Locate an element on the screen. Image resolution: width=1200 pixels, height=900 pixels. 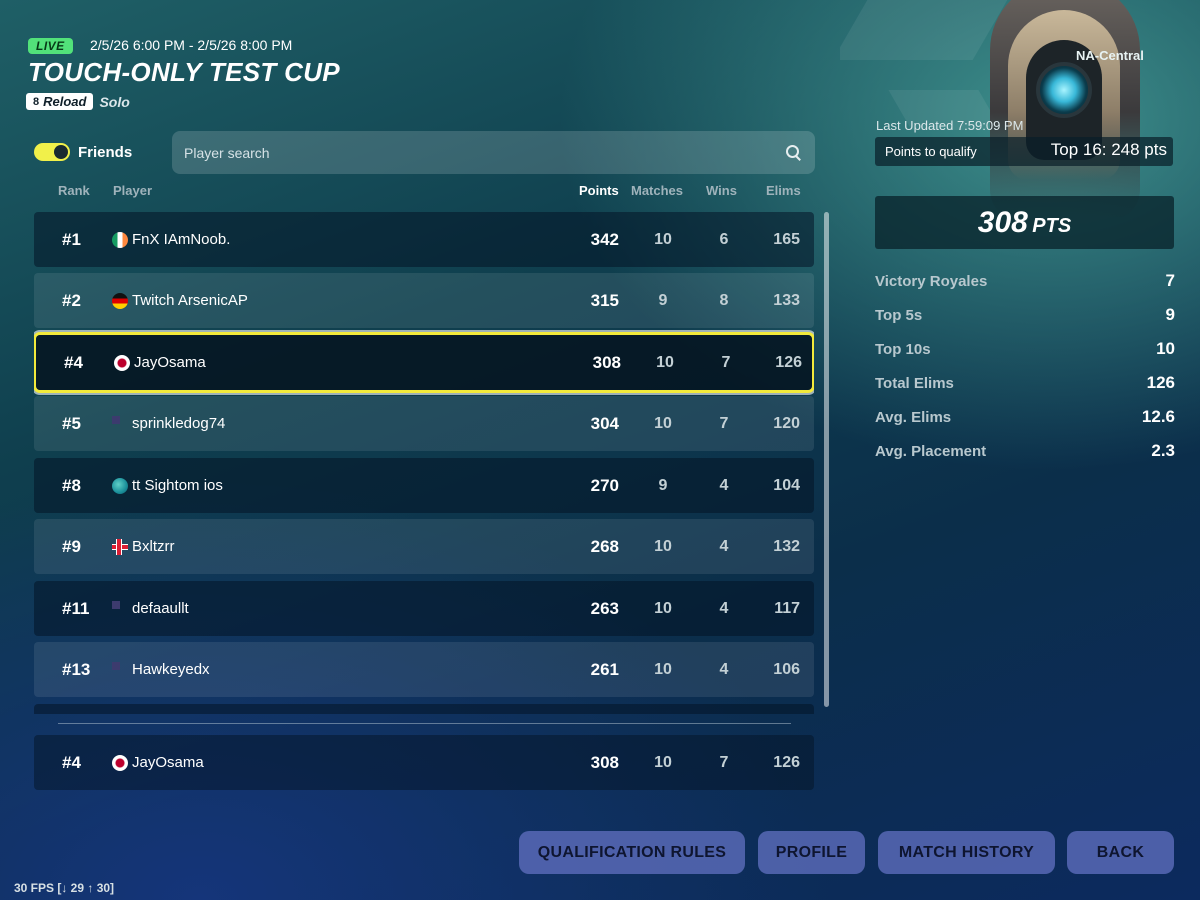
row-player-name: FnX IAmNoob. is located at coordinates (181, 239).